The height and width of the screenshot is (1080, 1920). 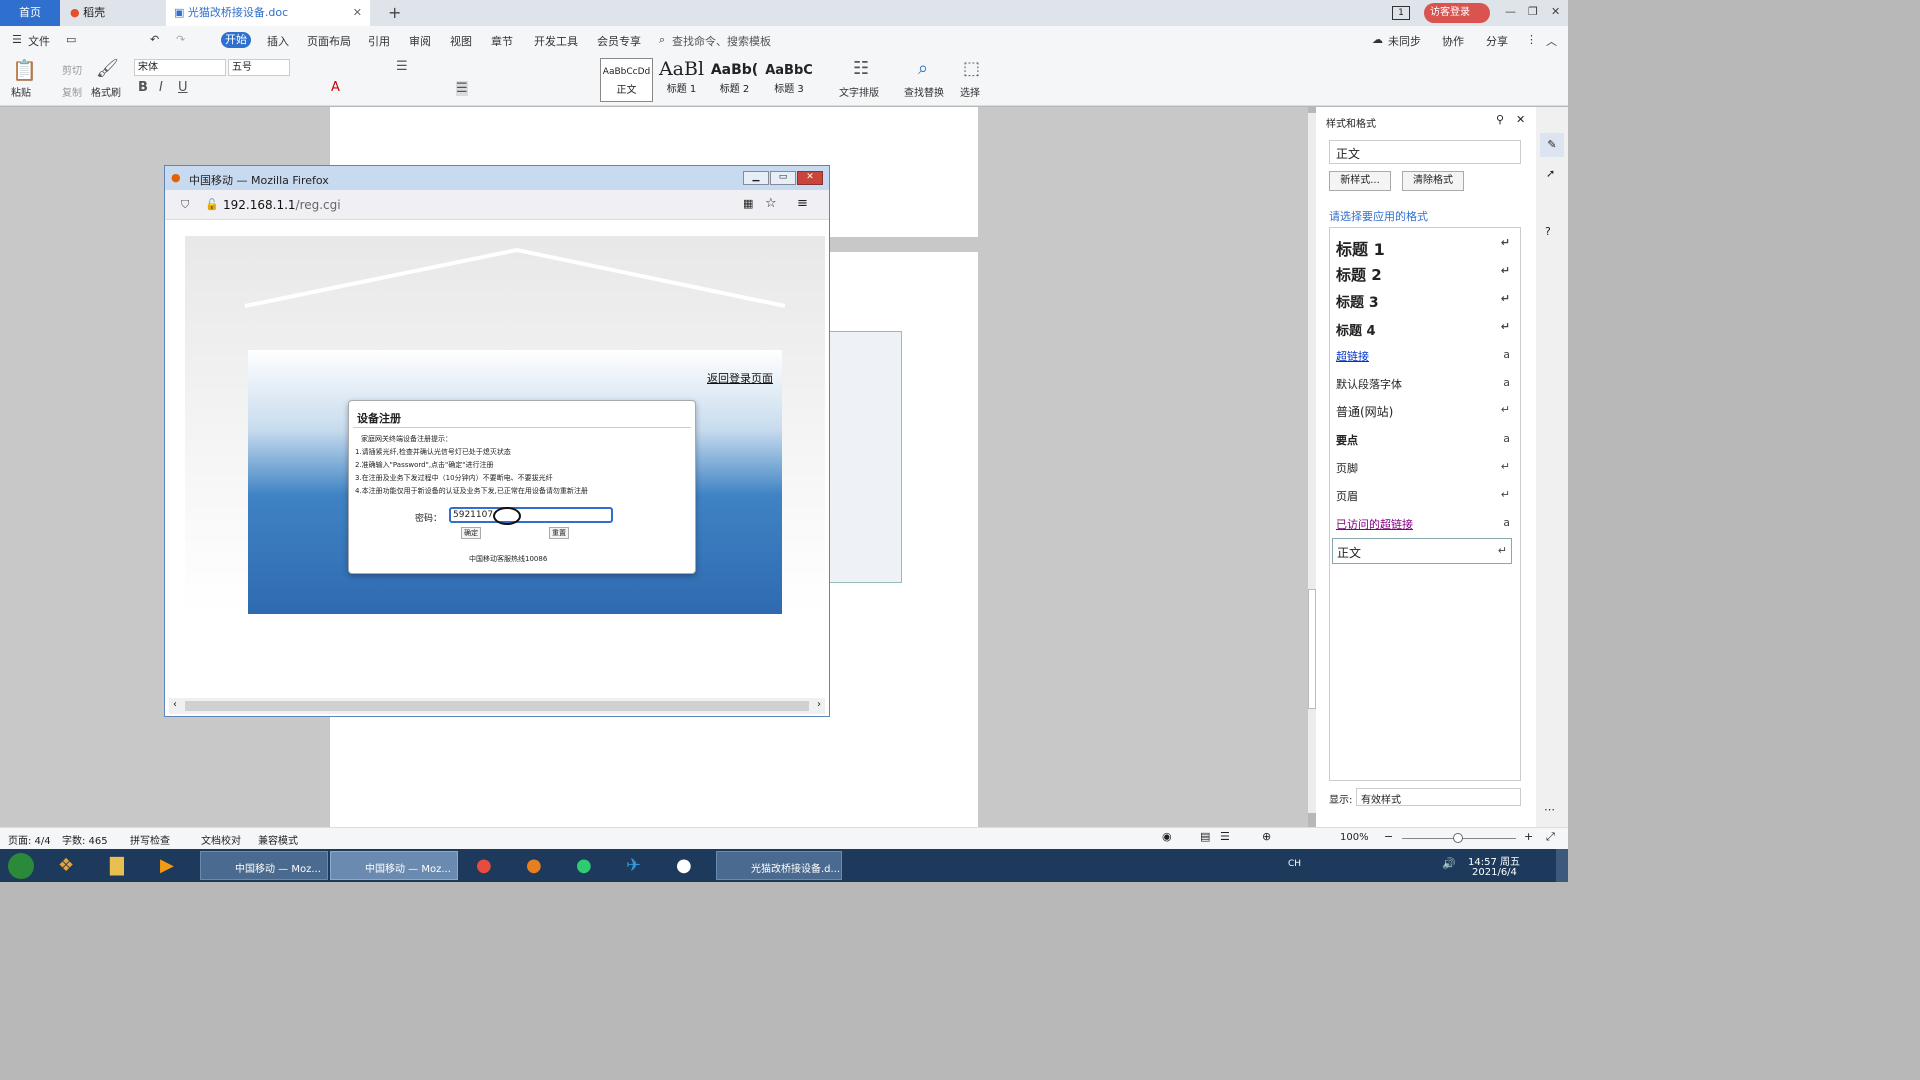 What do you see at coordinates (1312, 463) in the screenshot?
I see `vertical-scrollbar` at bounding box center [1312, 463].